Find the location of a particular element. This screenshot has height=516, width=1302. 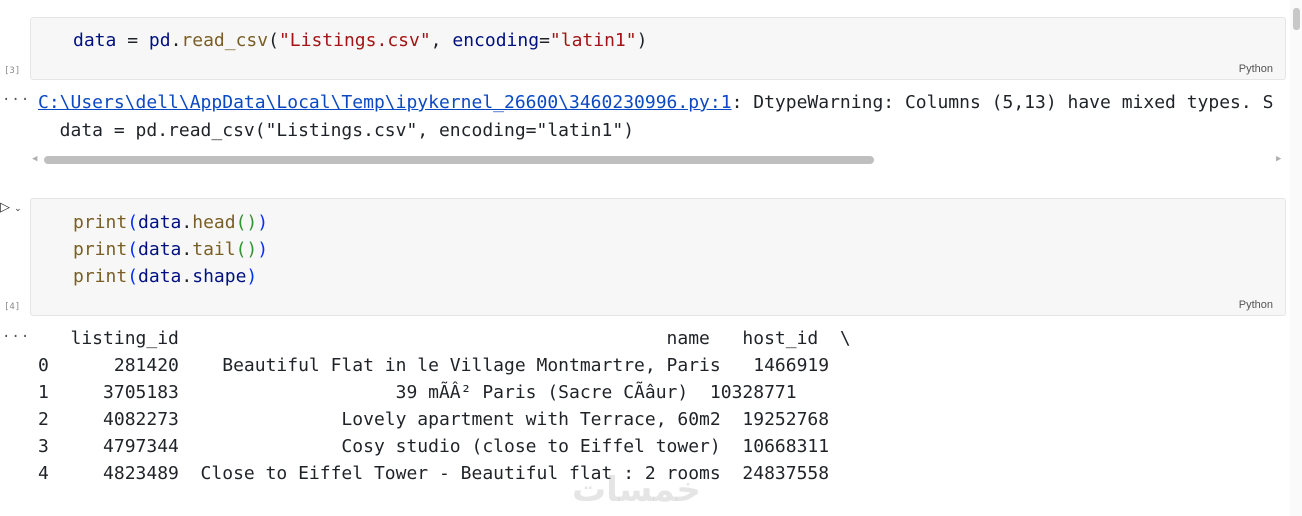

watermark-logo: خمسات is located at coordinates (636, 490).